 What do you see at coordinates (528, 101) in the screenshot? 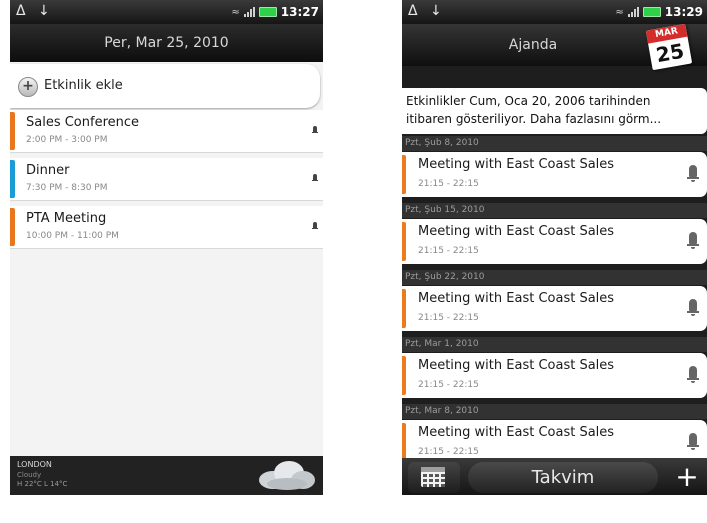
I see `notice-line-1: Etkinlikler Cum, Oca 20, 2006 tarihinden` at bounding box center [528, 101].